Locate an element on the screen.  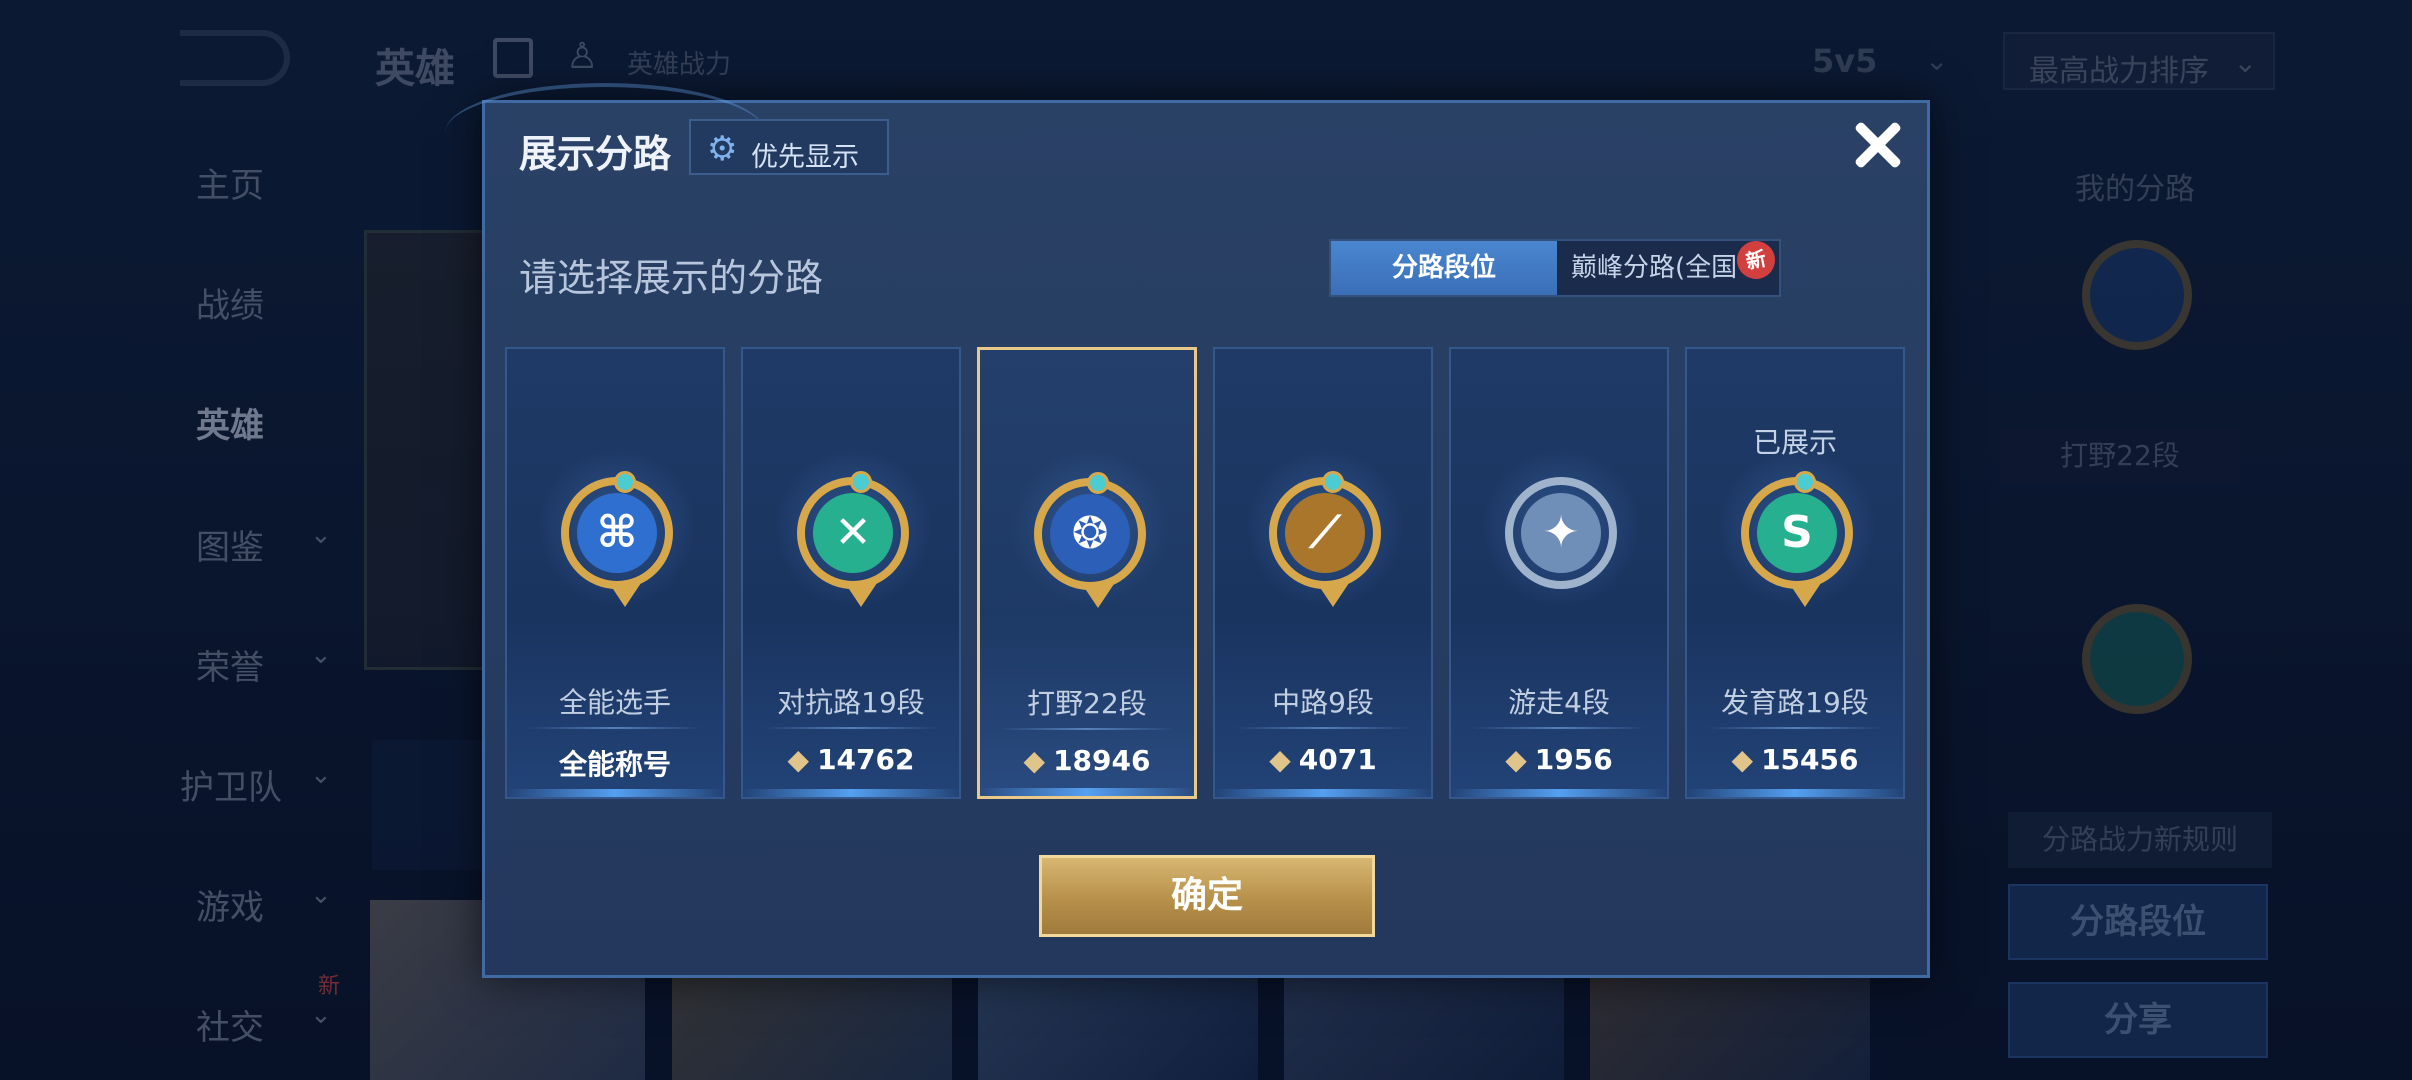
priority-display-label: 优先显示 is located at coordinates (805, 157).